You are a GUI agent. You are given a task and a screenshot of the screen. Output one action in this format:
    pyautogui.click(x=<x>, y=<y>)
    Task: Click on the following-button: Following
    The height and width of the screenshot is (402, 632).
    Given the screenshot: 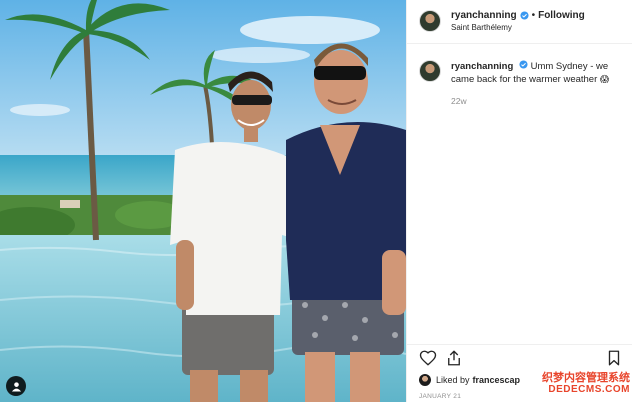 What is the action you would take?
    pyautogui.click(x=561, y=15)
    